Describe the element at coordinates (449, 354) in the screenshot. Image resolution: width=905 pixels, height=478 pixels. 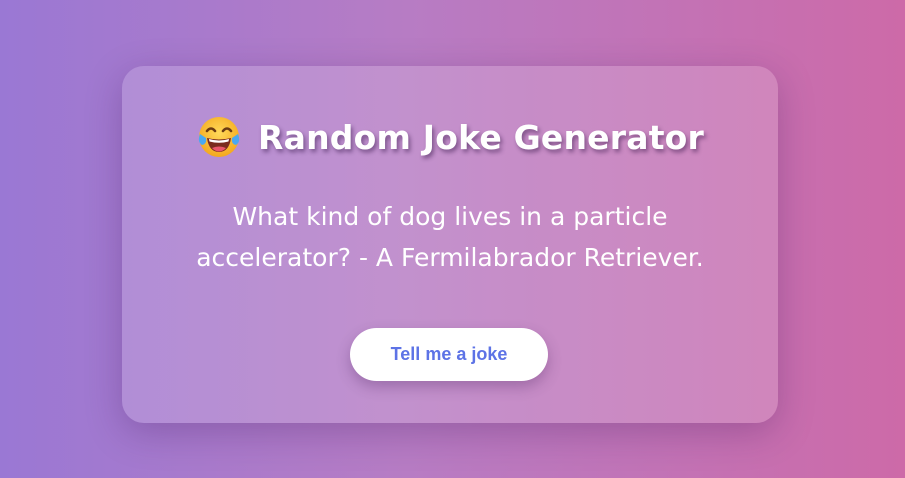
I see `tell-joke-button: Tell me a joke` at that location.